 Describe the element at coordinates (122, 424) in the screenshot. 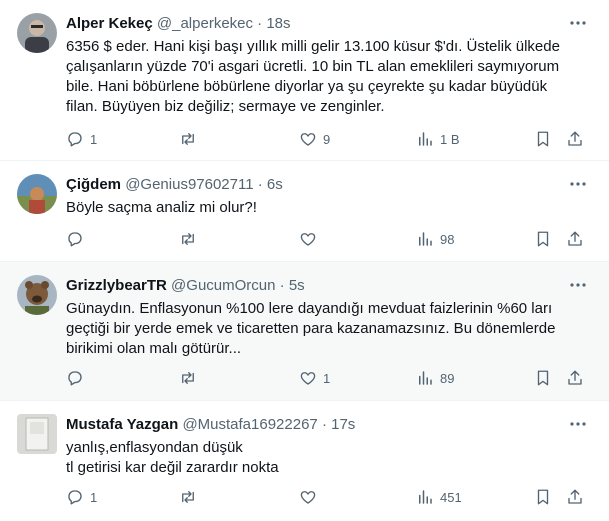

I see `display-name: Mustafa Yazgan` at that location.